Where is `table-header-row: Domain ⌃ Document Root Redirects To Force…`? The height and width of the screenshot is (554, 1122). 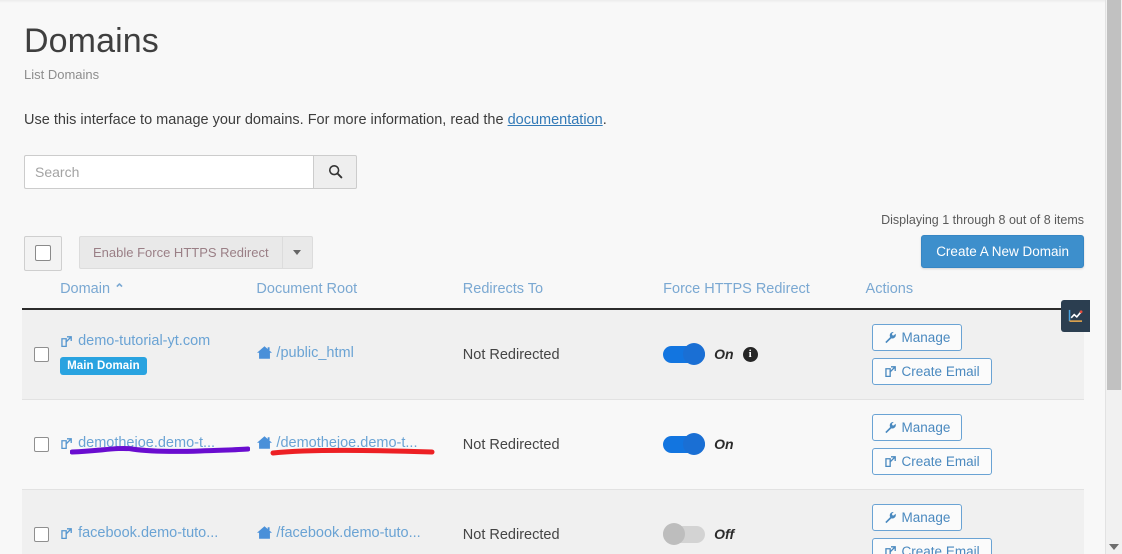 table-header-row: Domain ⌃ Document Root Redirects To Force… is located at coordinates (553, 295).